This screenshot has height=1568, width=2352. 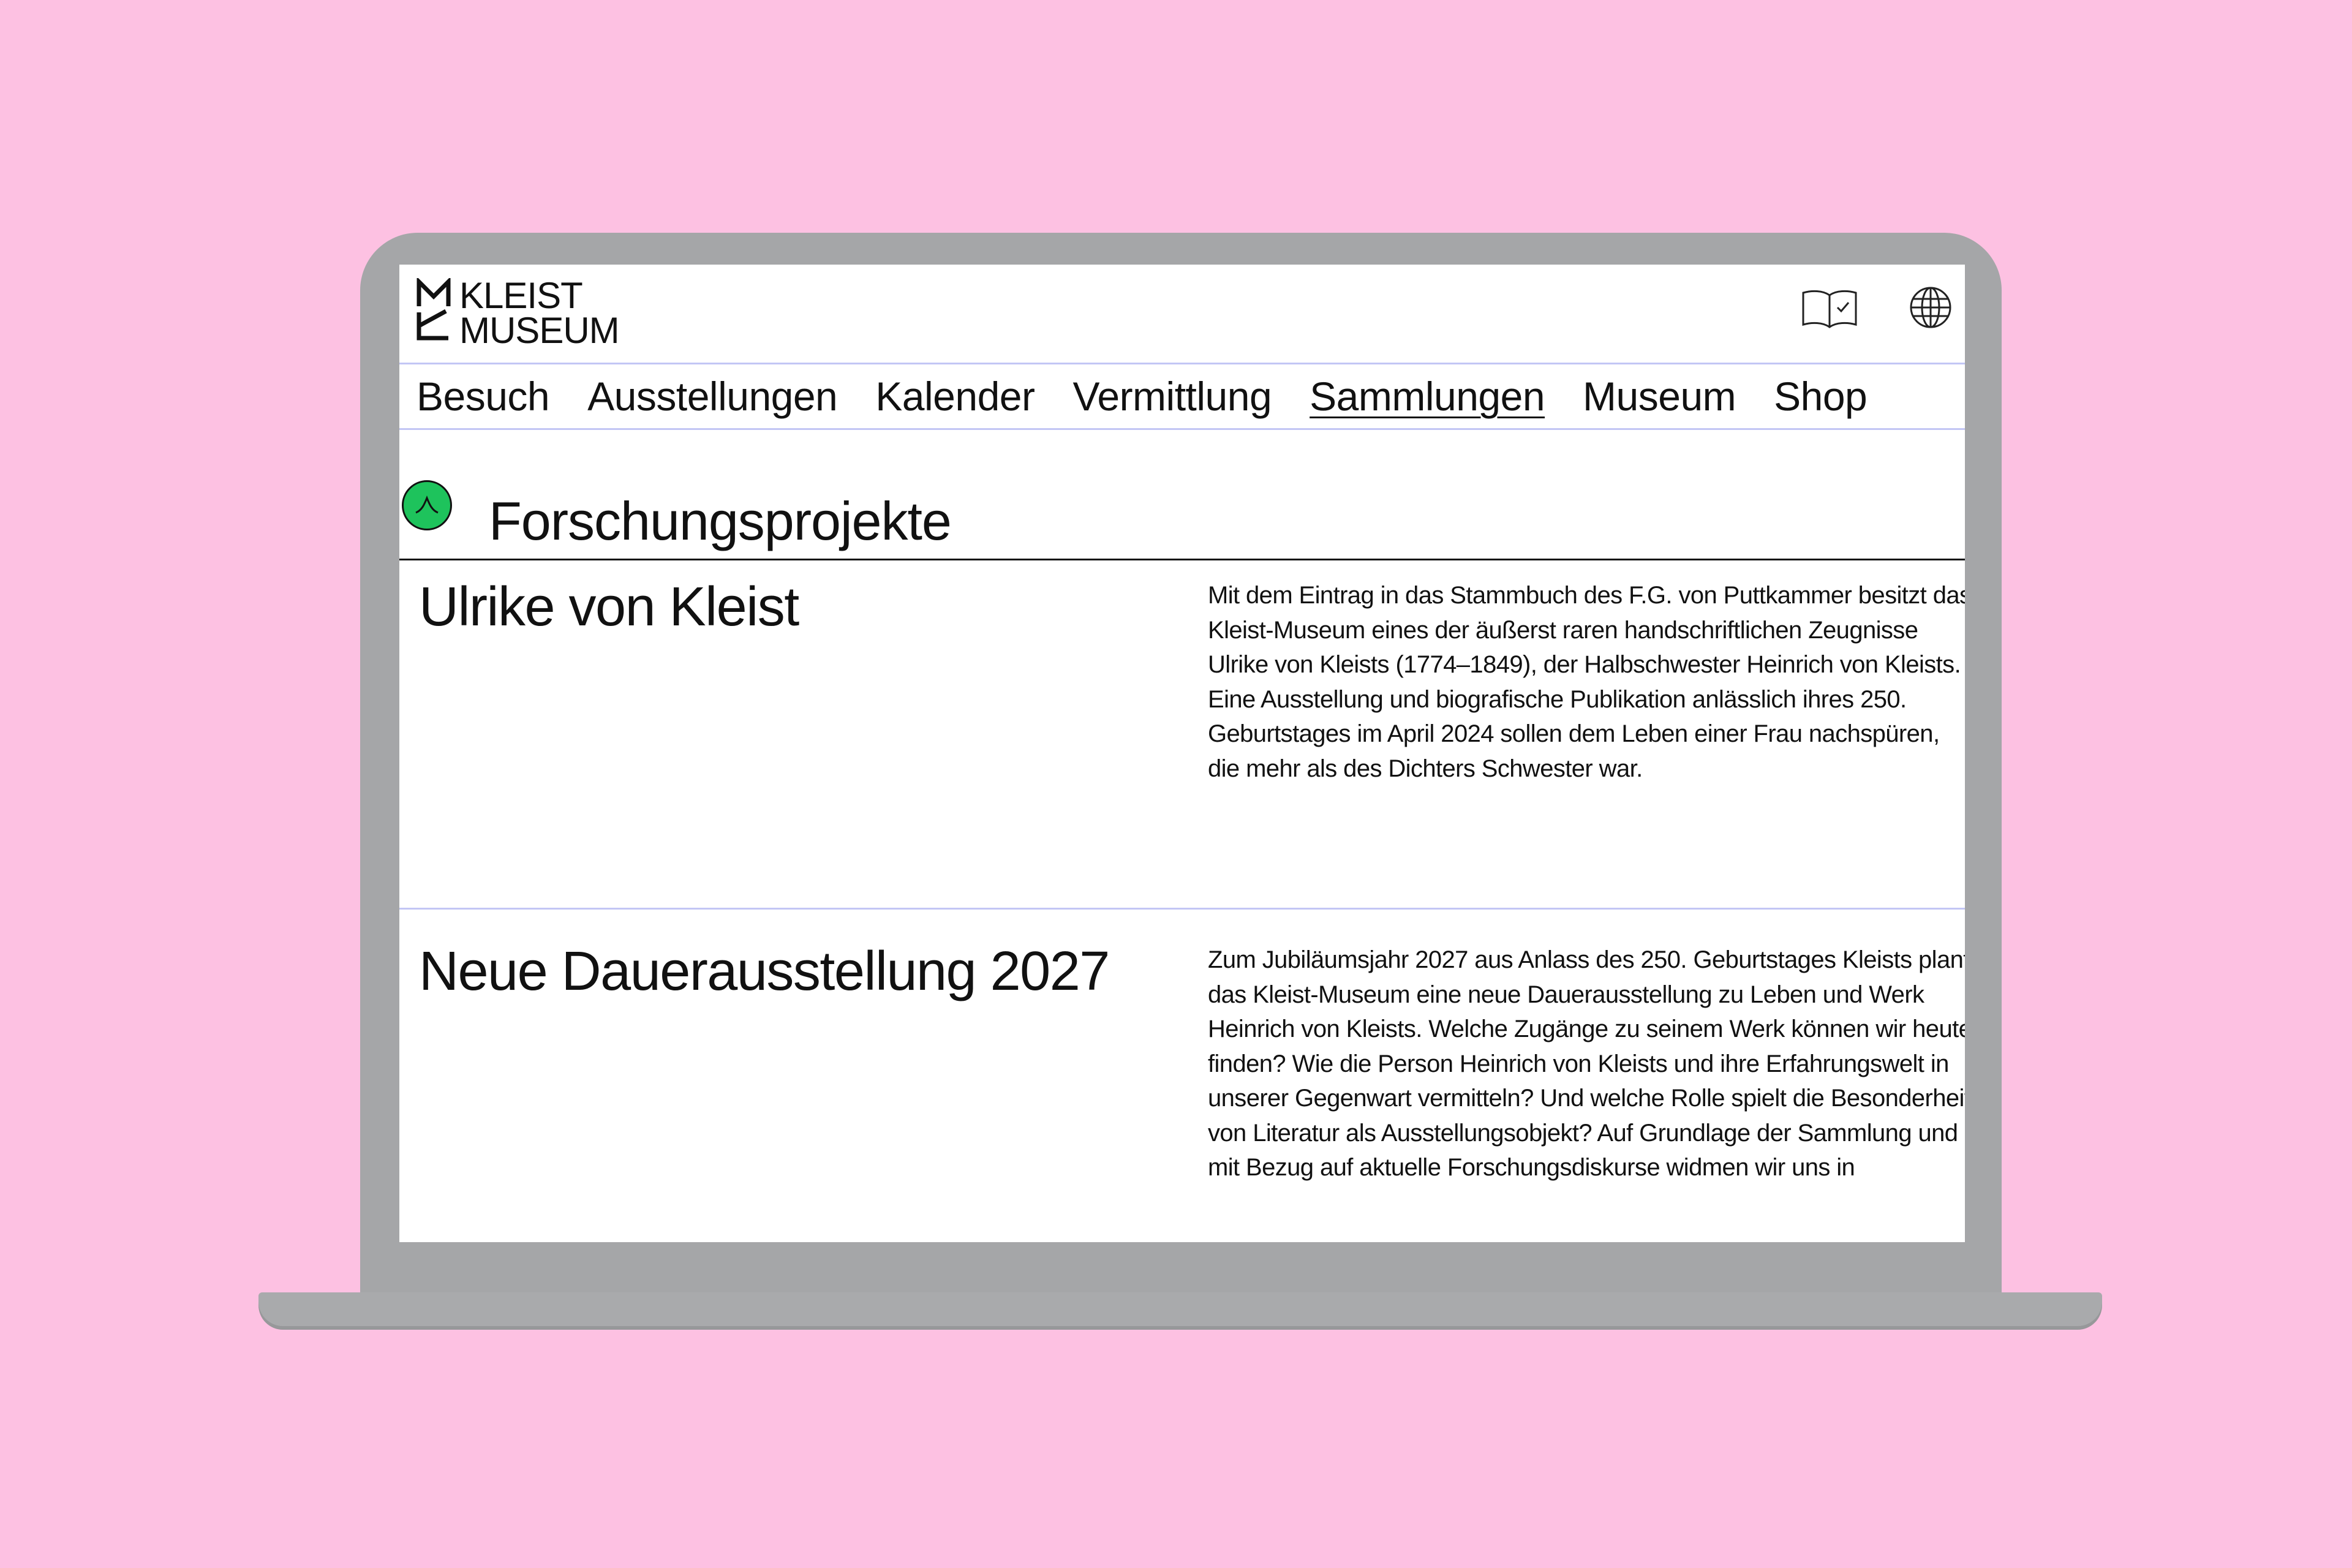 I want to click on page-title: Forschungsprojekte, so click(x=720, y=521).